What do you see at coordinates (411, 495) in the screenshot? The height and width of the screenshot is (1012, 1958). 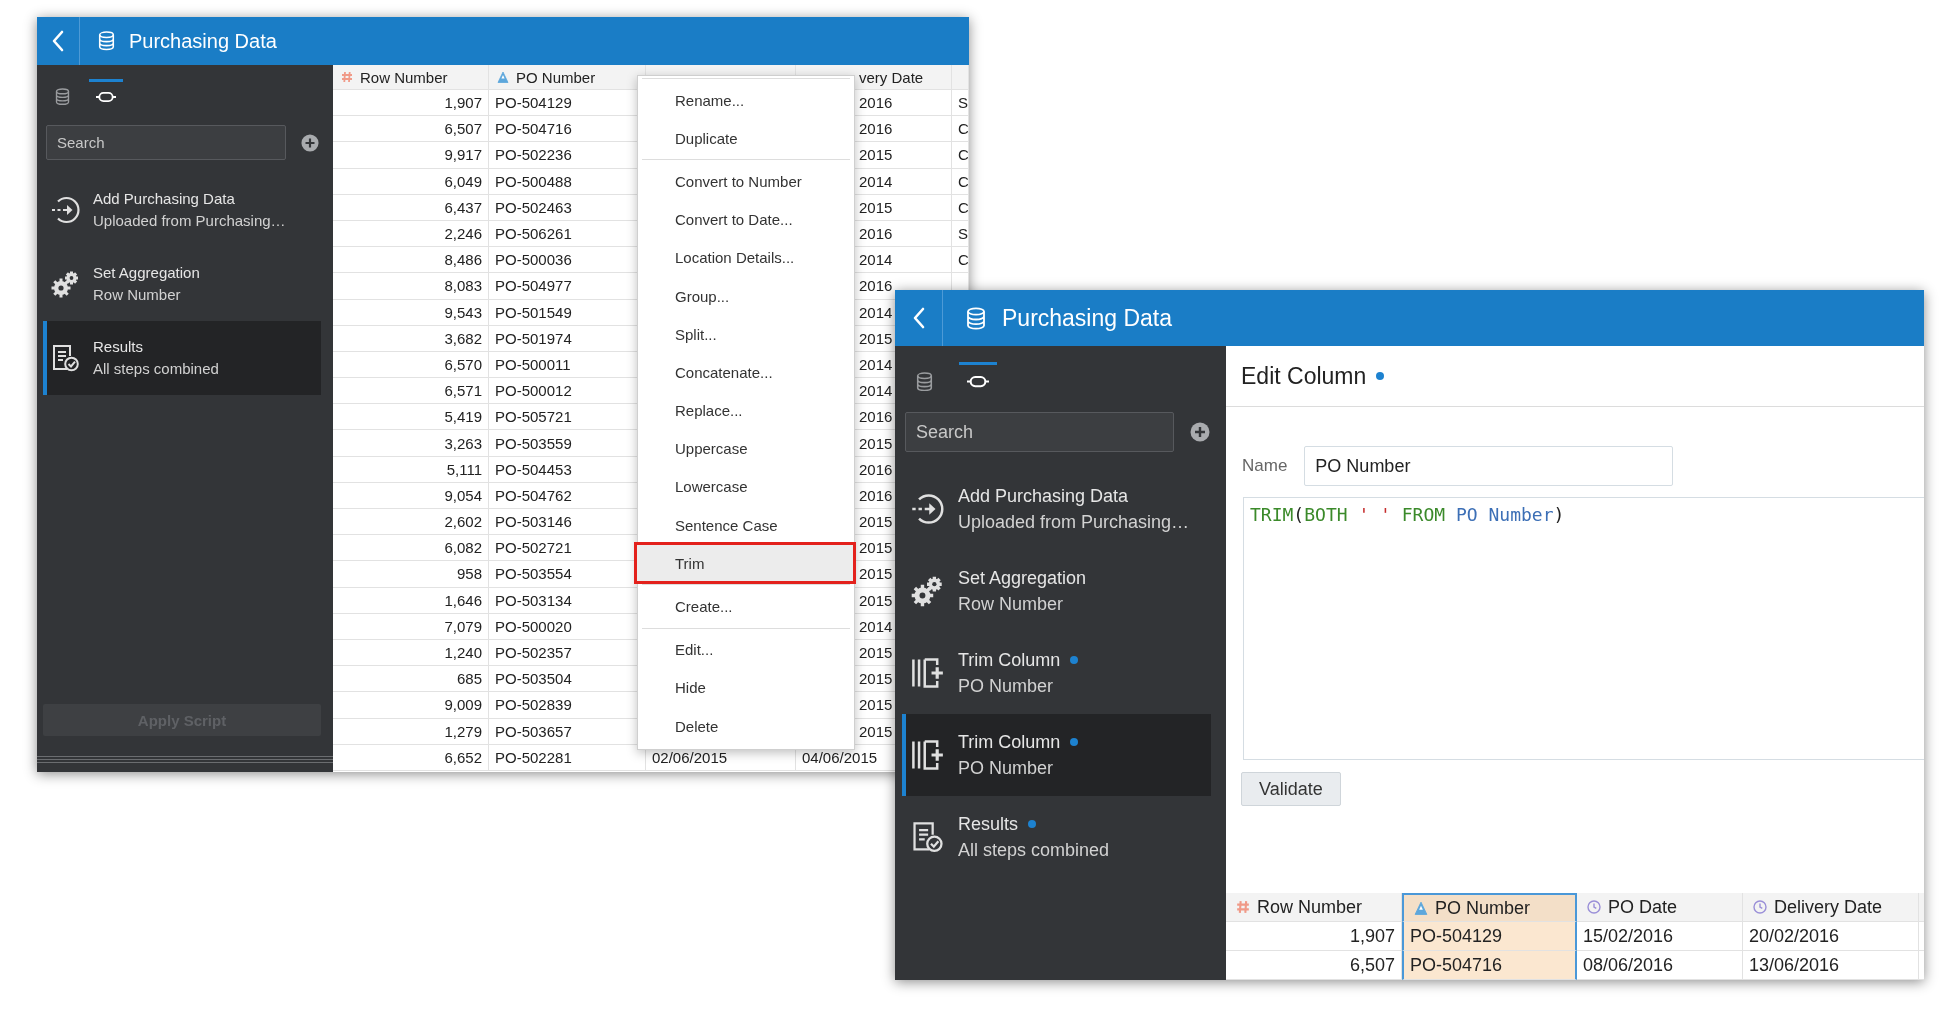 I see `table-cell: 9,054` at bounding box center [411, 495].